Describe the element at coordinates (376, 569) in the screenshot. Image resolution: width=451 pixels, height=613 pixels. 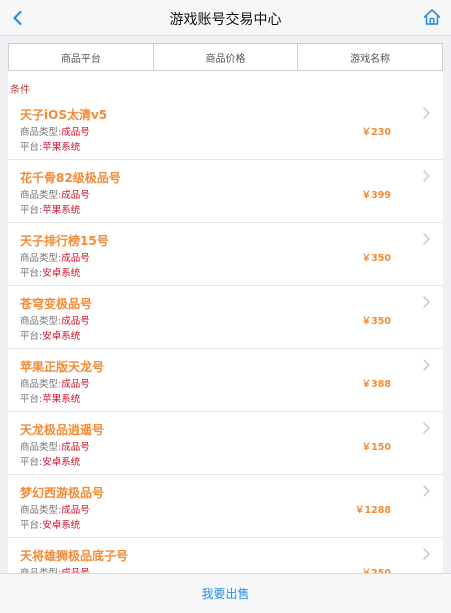
I see `item-price: ￥250` at that location.